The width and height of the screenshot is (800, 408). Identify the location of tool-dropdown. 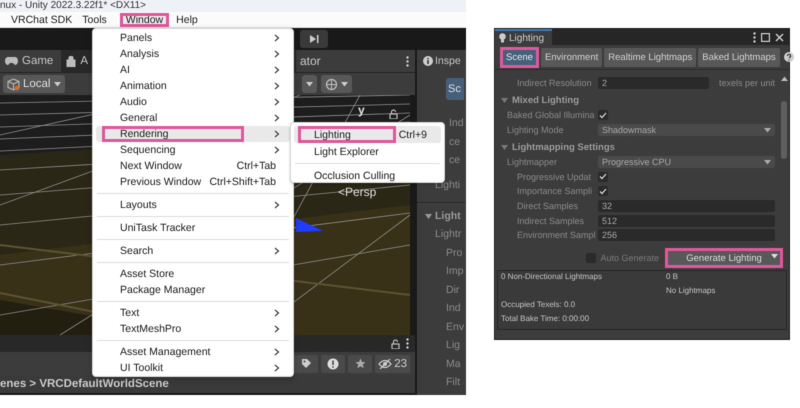
(309, 84).